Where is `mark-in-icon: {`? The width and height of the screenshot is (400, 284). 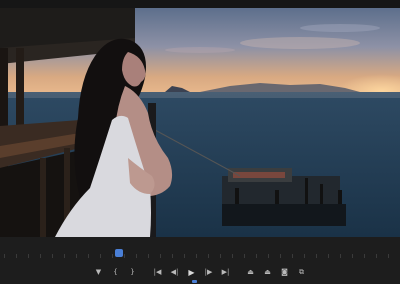
mark-in-icon: { is located at coordinates (116, 272).